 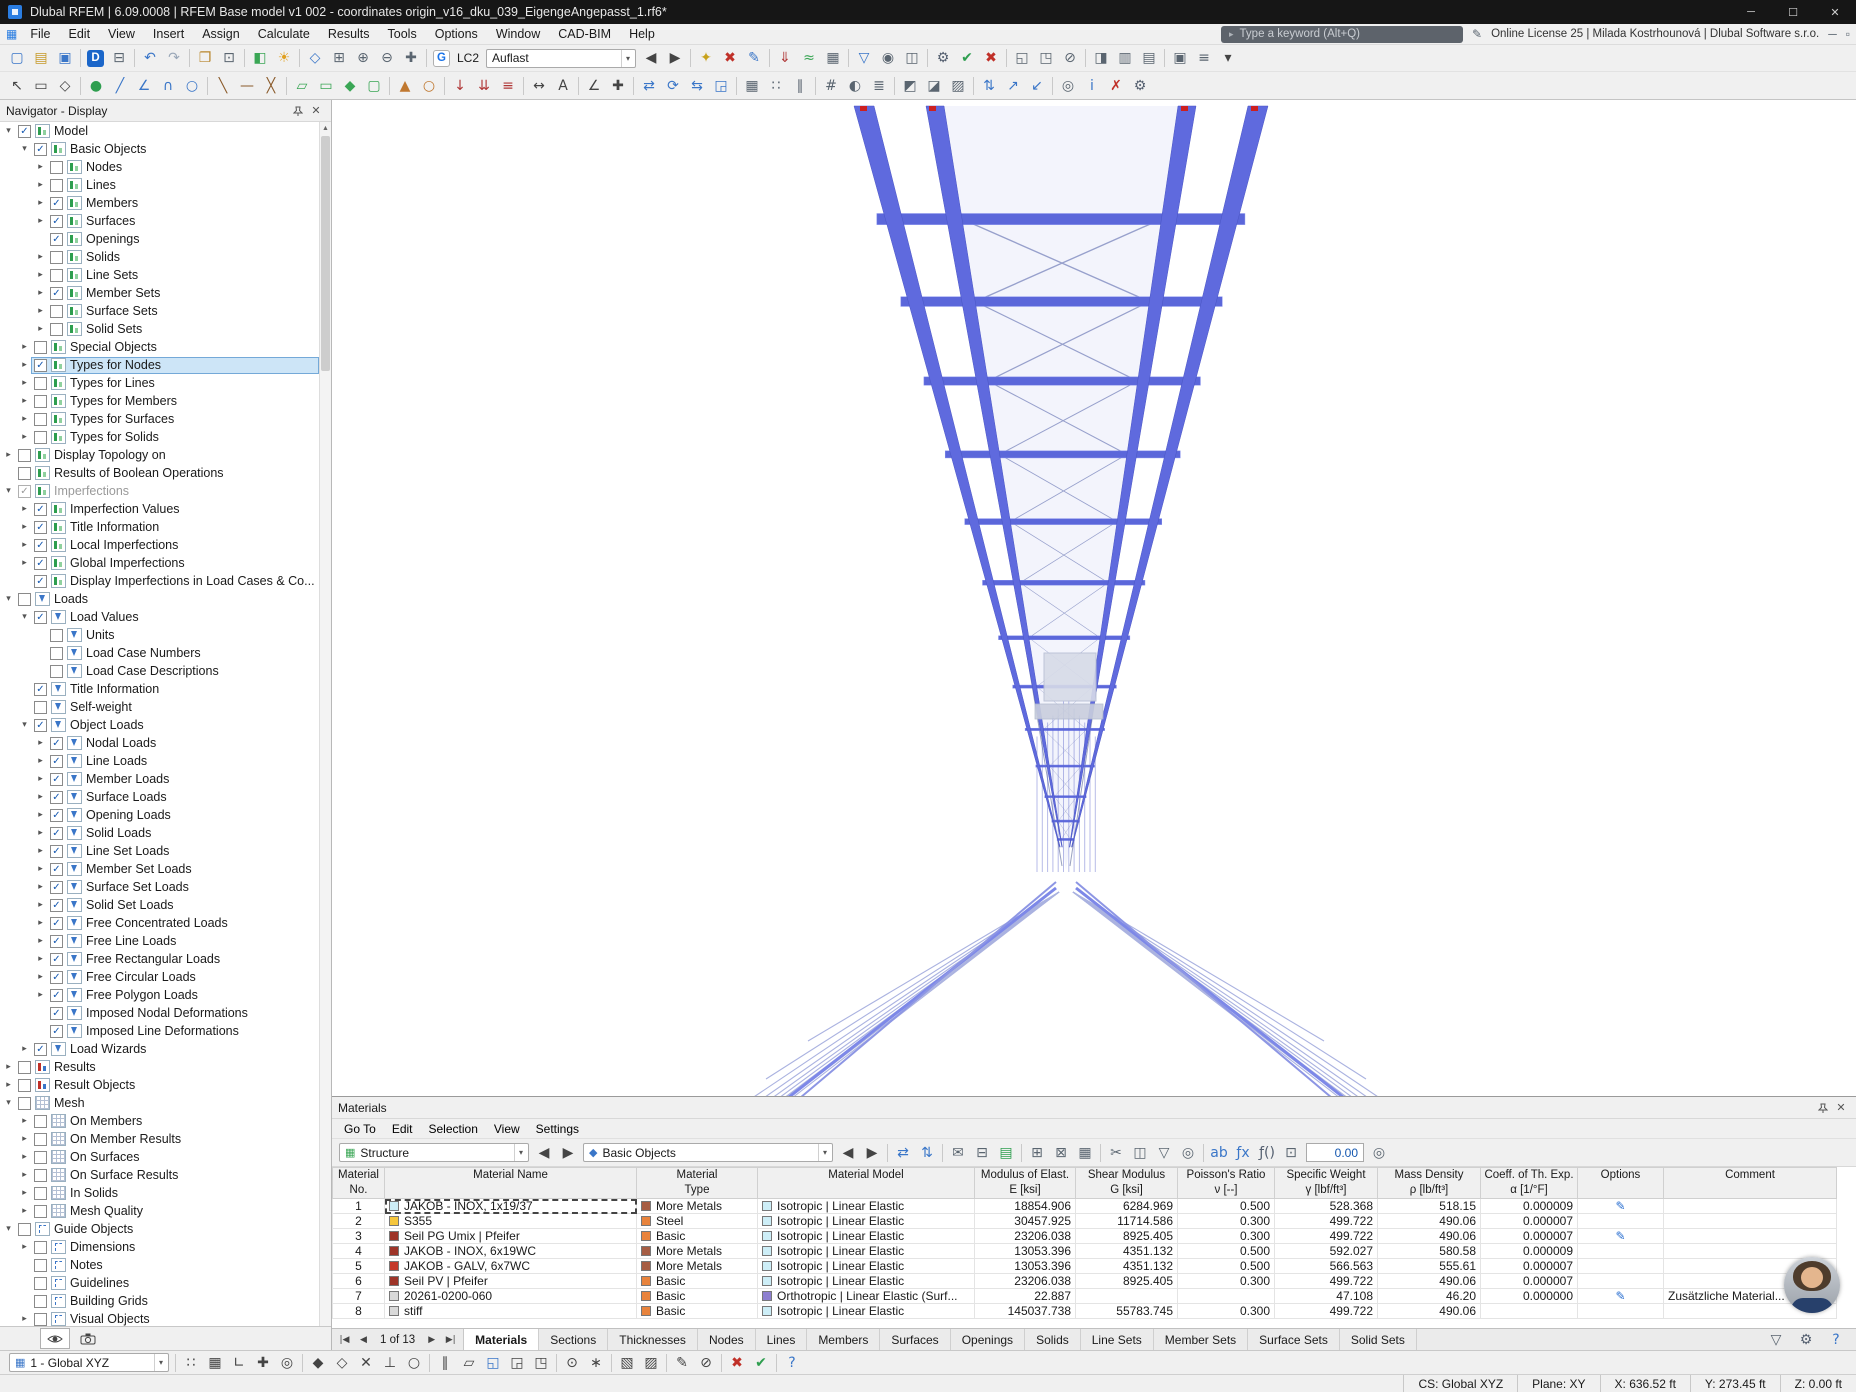 I want to click on tree-item-types-for-solids: ▸ Types for Solids, so click(x=159, y=437).